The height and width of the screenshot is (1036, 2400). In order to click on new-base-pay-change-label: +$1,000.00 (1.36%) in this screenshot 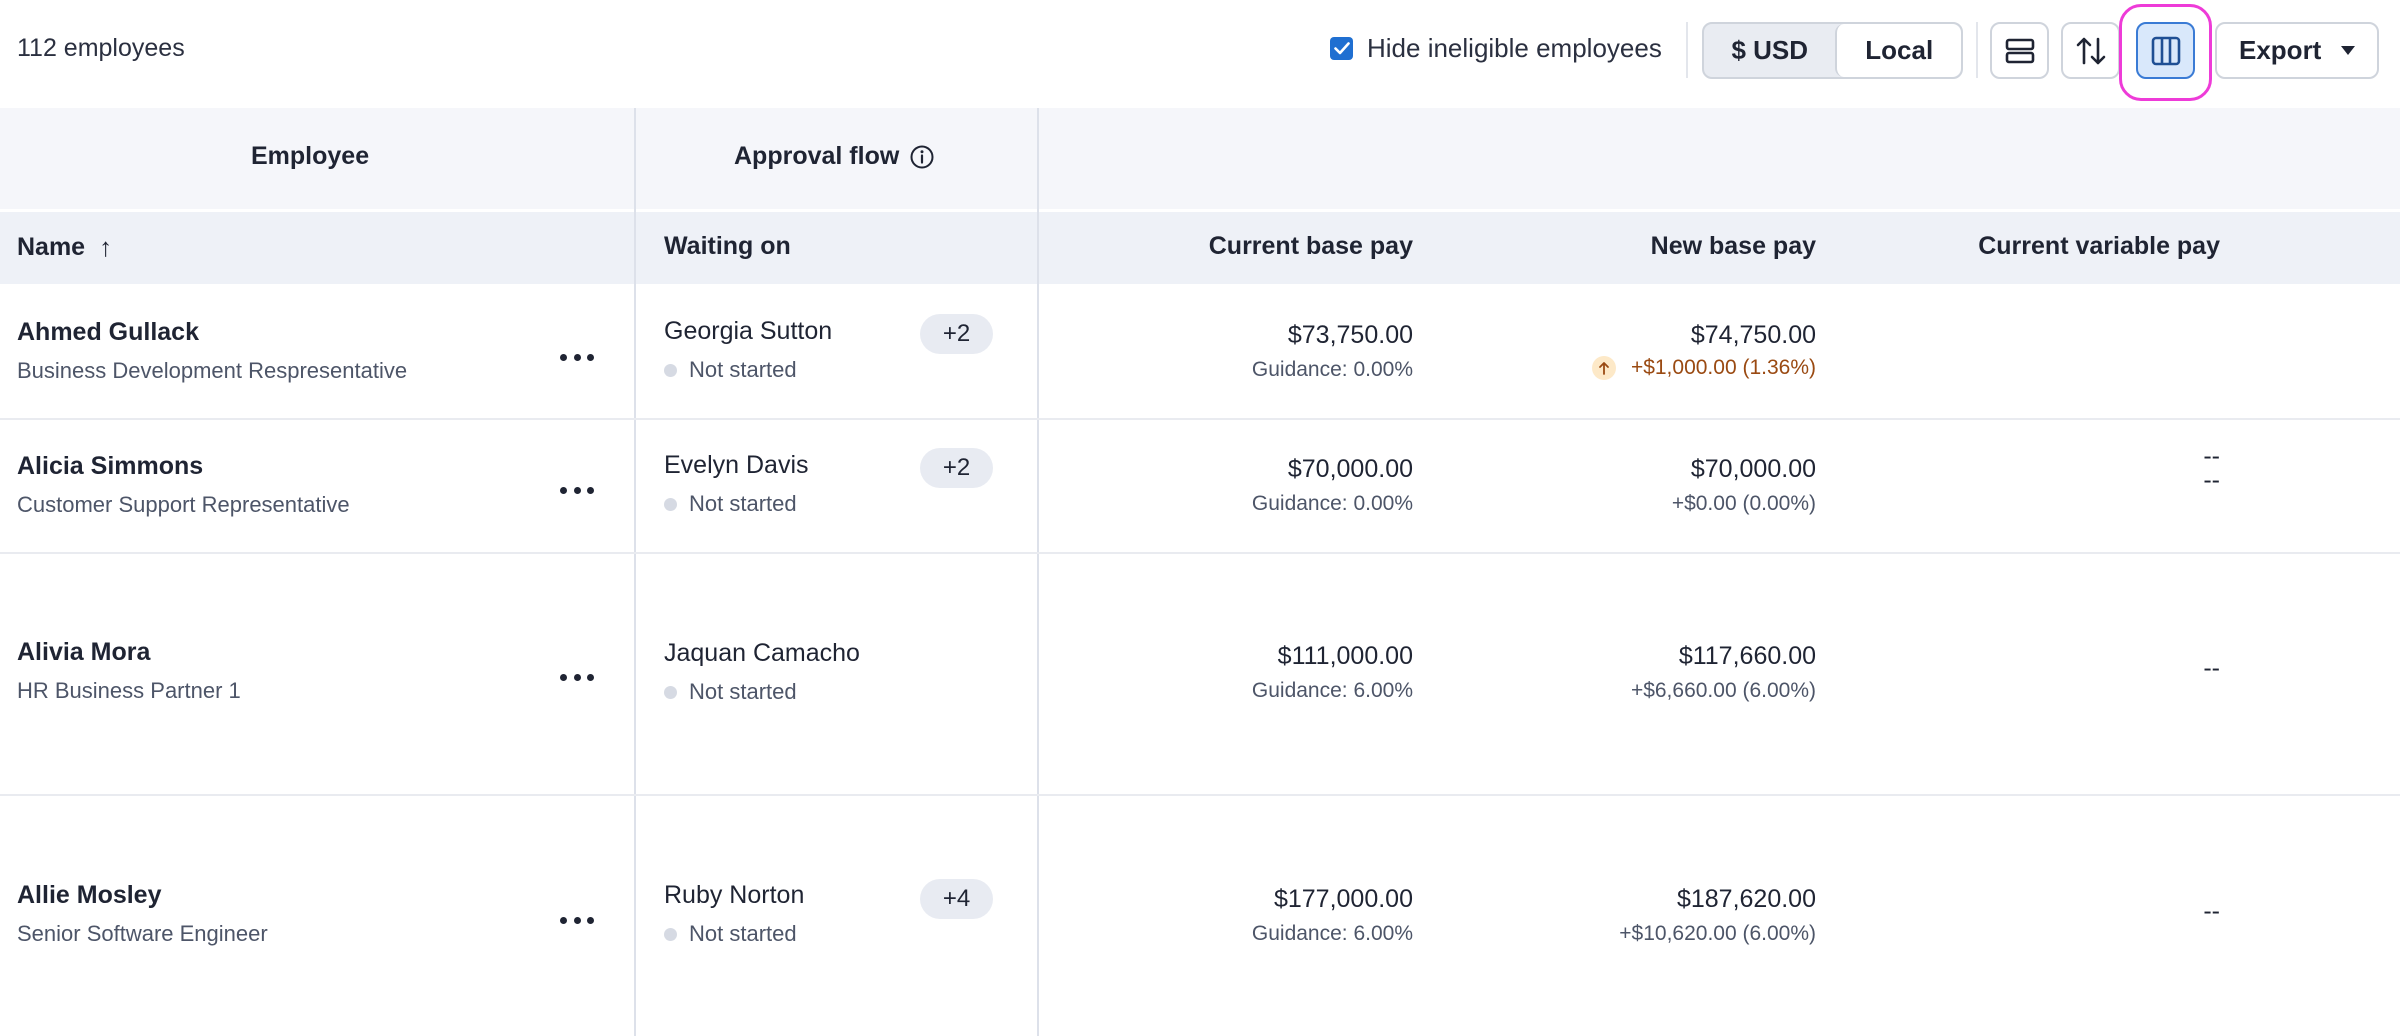, I will do `click(1723, 367)`.